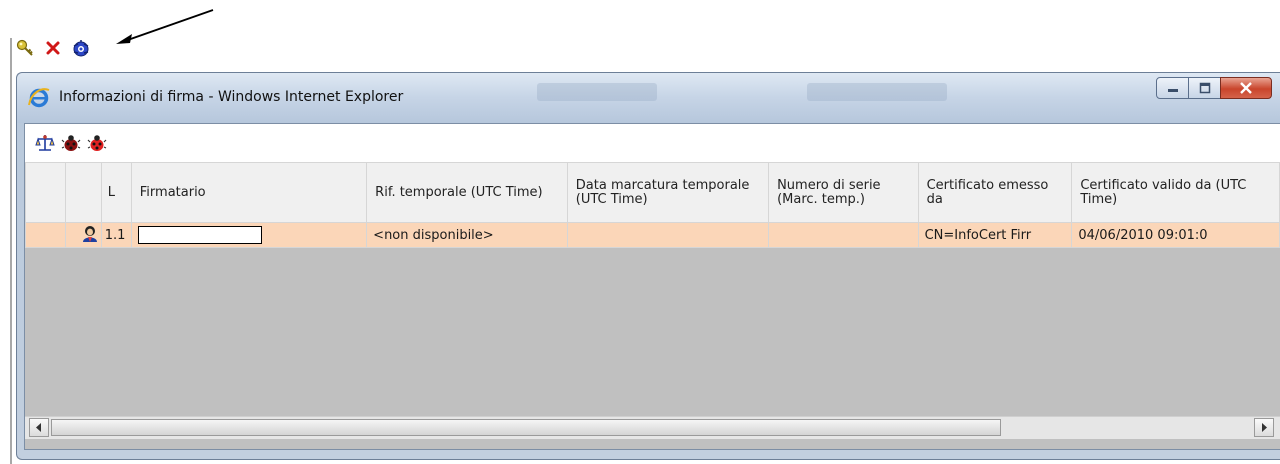 This screenshot has width=1280, height=464. I want to click on header-level: L, so click(116, 192).